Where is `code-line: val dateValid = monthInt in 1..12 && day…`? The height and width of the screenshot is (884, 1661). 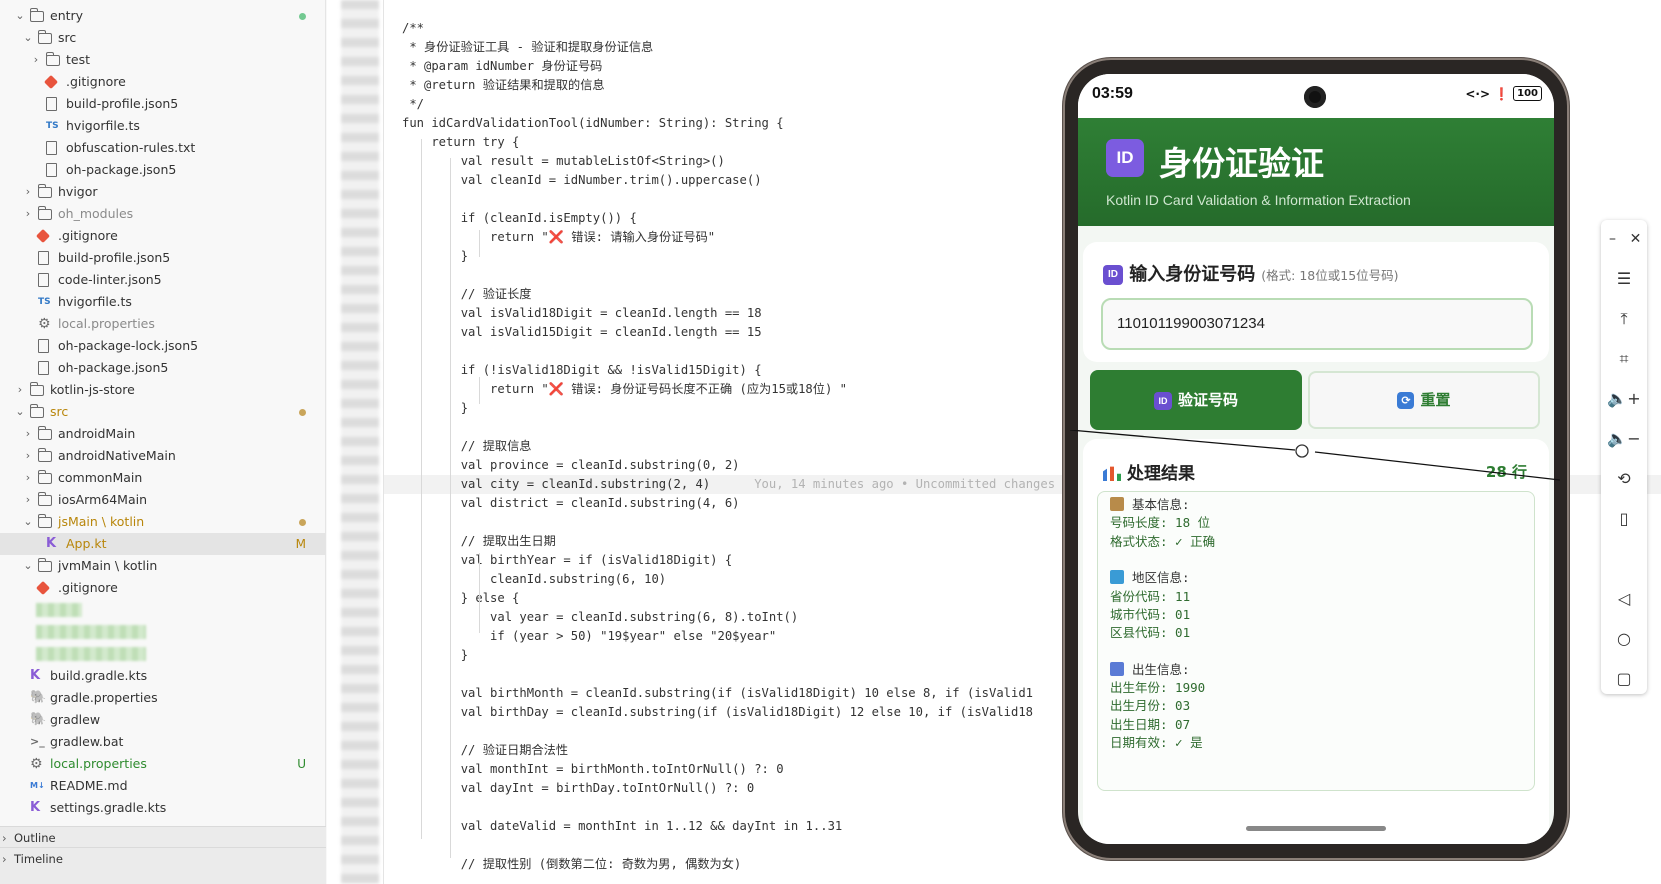
code-line: val dateValid = monthInt in 1..12 && day… is located at coordinates (622, 826).